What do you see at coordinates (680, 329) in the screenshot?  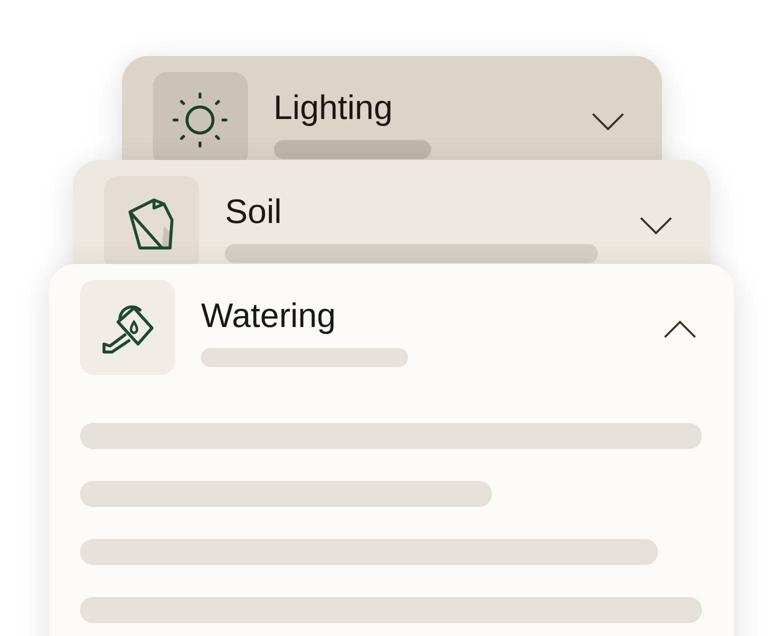 I see `chevron-up-icon` at bounding box center [680, 329].